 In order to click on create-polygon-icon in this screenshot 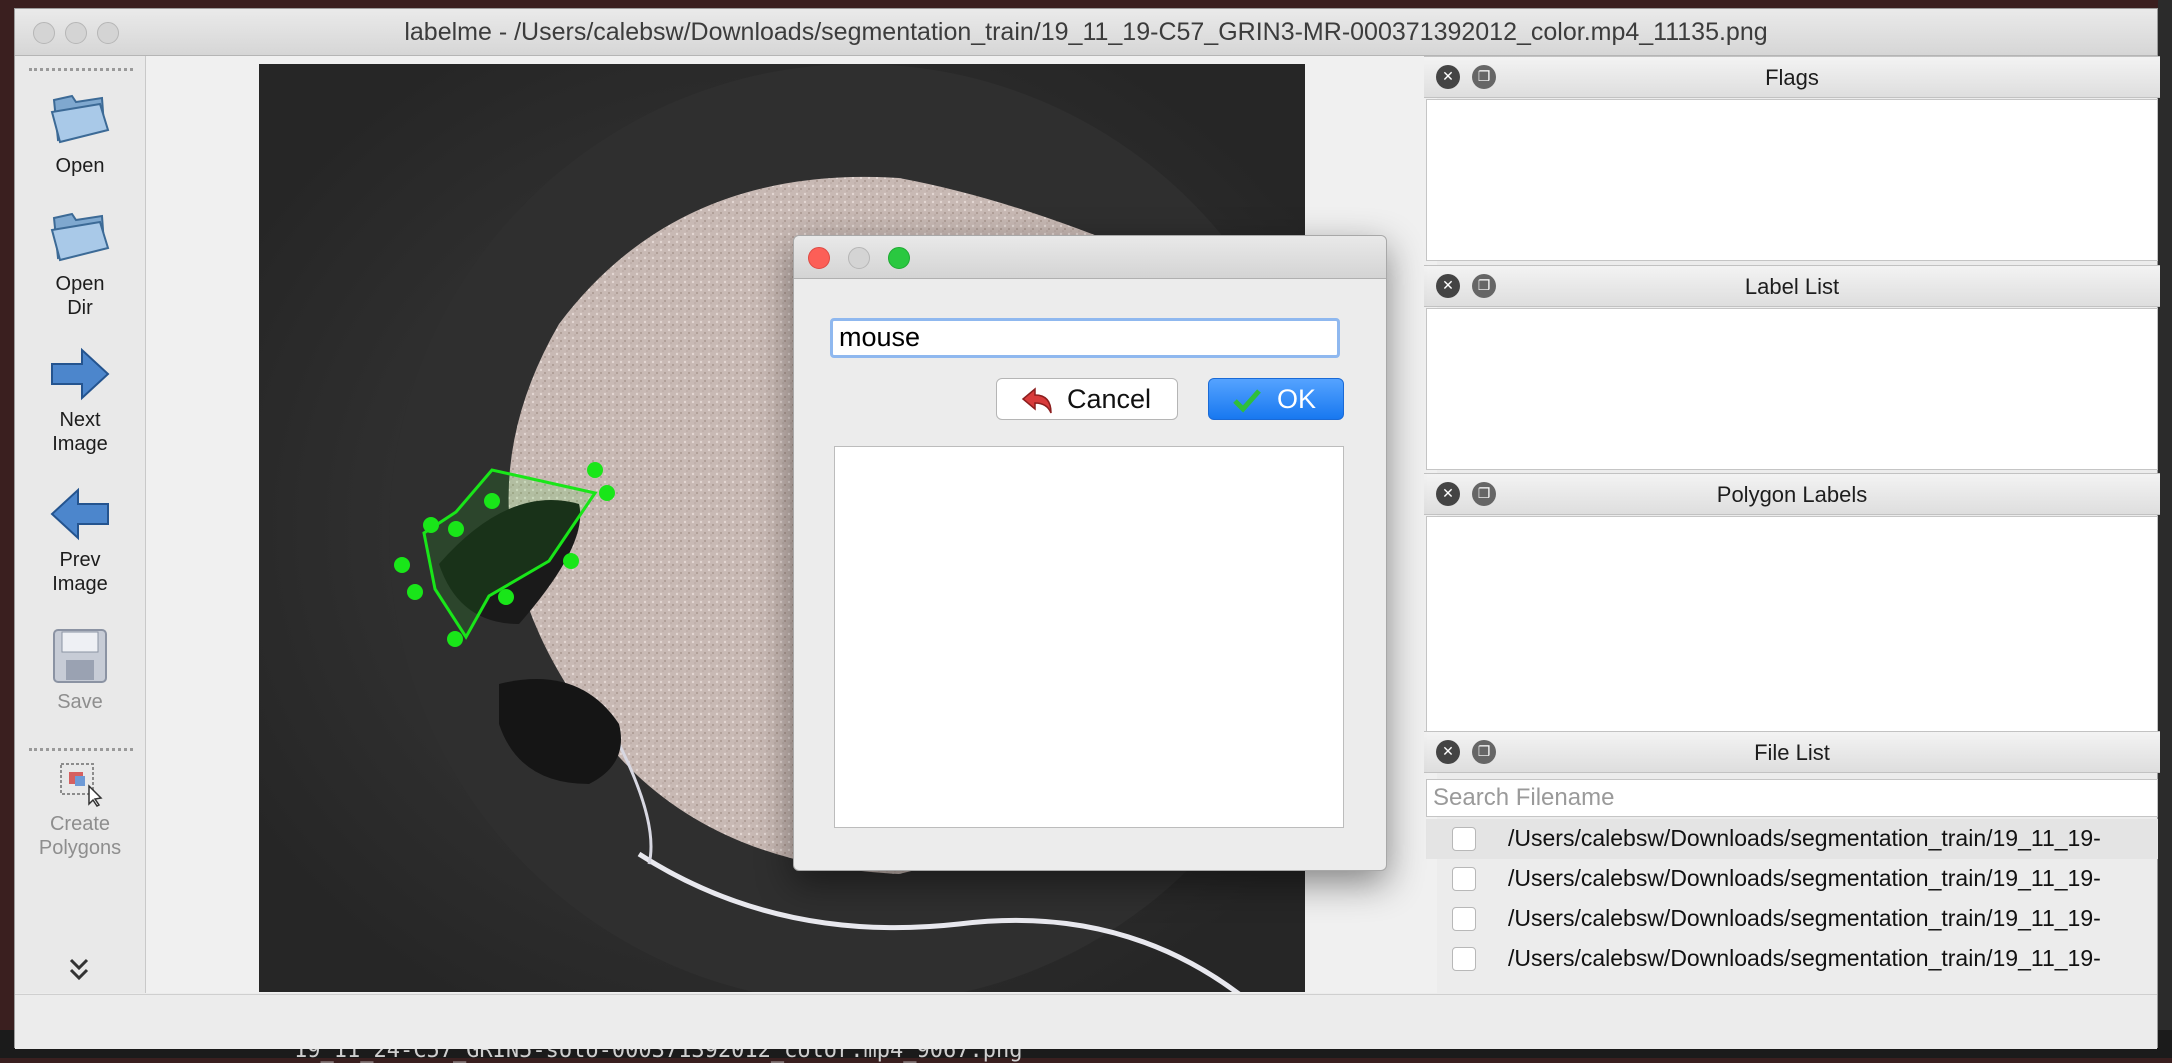, I will do `click(81, 785)`.